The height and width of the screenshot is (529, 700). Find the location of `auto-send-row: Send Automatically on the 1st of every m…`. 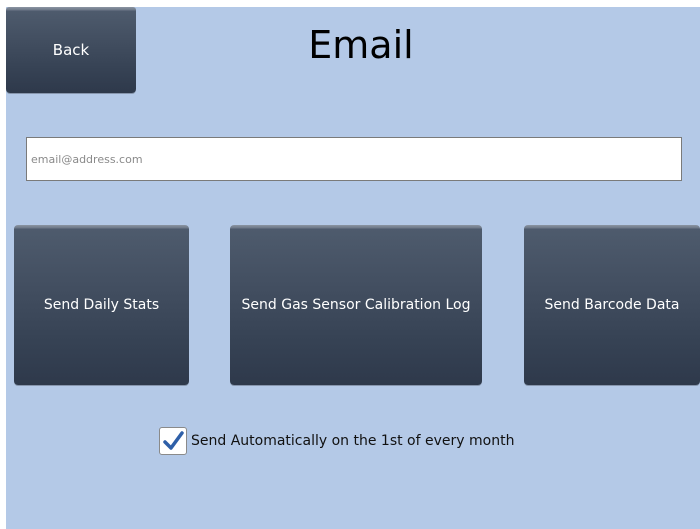

auto-send-row: Send Automatically on the 1st of every m… is located at coordinates (336, 441).